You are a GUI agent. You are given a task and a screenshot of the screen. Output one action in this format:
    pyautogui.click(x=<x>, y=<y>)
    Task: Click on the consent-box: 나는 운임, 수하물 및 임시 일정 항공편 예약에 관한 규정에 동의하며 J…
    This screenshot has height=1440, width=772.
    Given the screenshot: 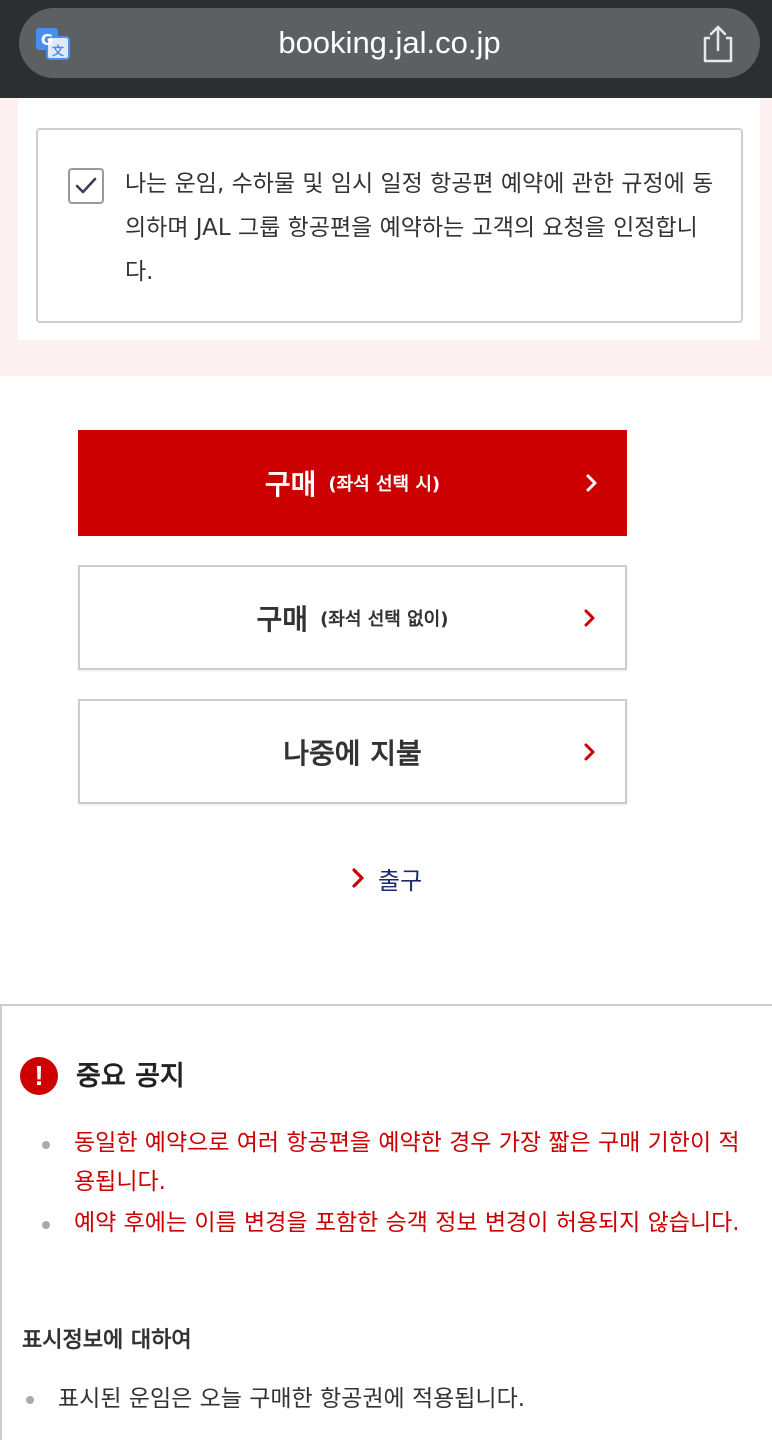 What is the action you would take?
    pyautogui.click(x=389, y=225)
    